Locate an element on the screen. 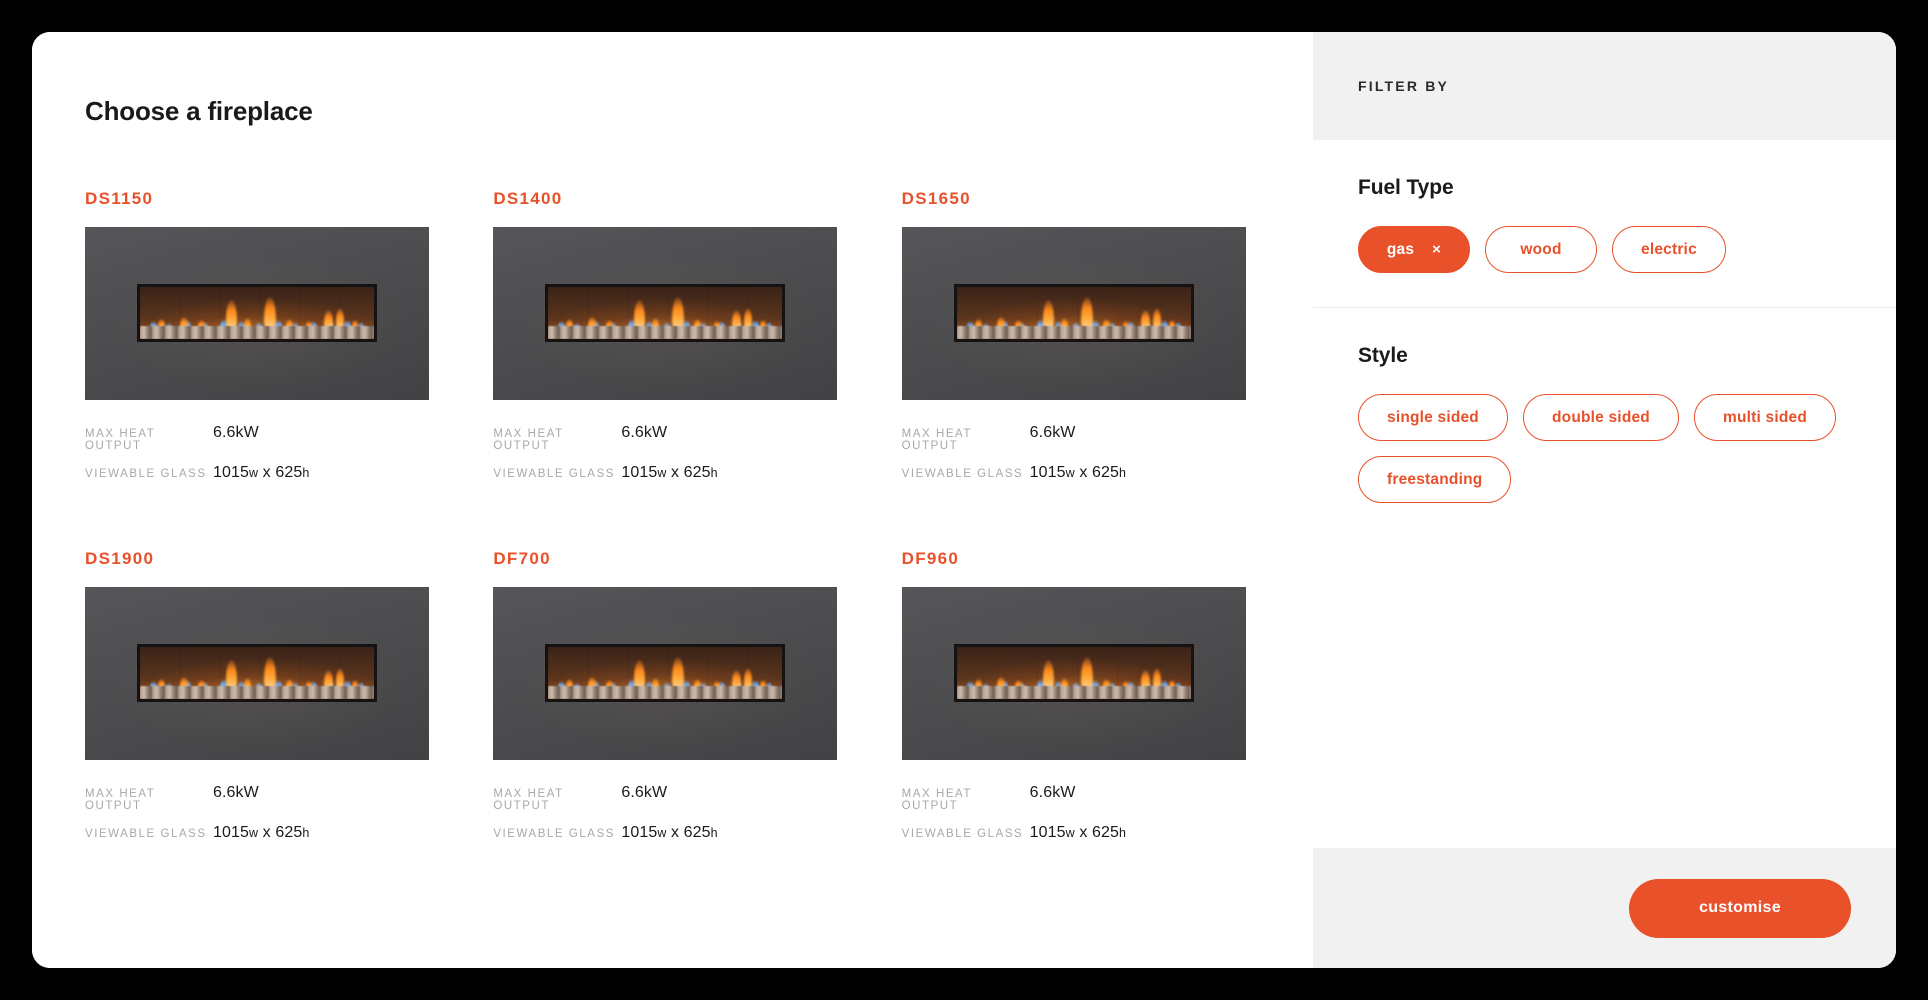 This screenshot has width=1928, height=1000. filter-pill-single-sided: single sided is located at coordinates (1433, 417).